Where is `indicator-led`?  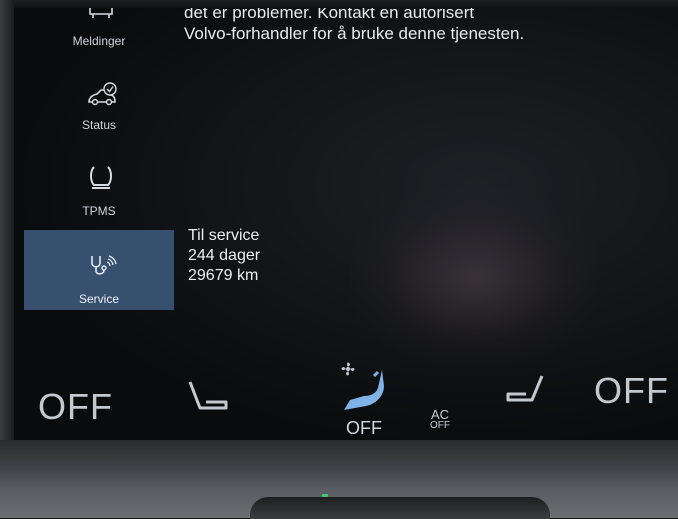
indicator-led is located at coordinates (325, 495).